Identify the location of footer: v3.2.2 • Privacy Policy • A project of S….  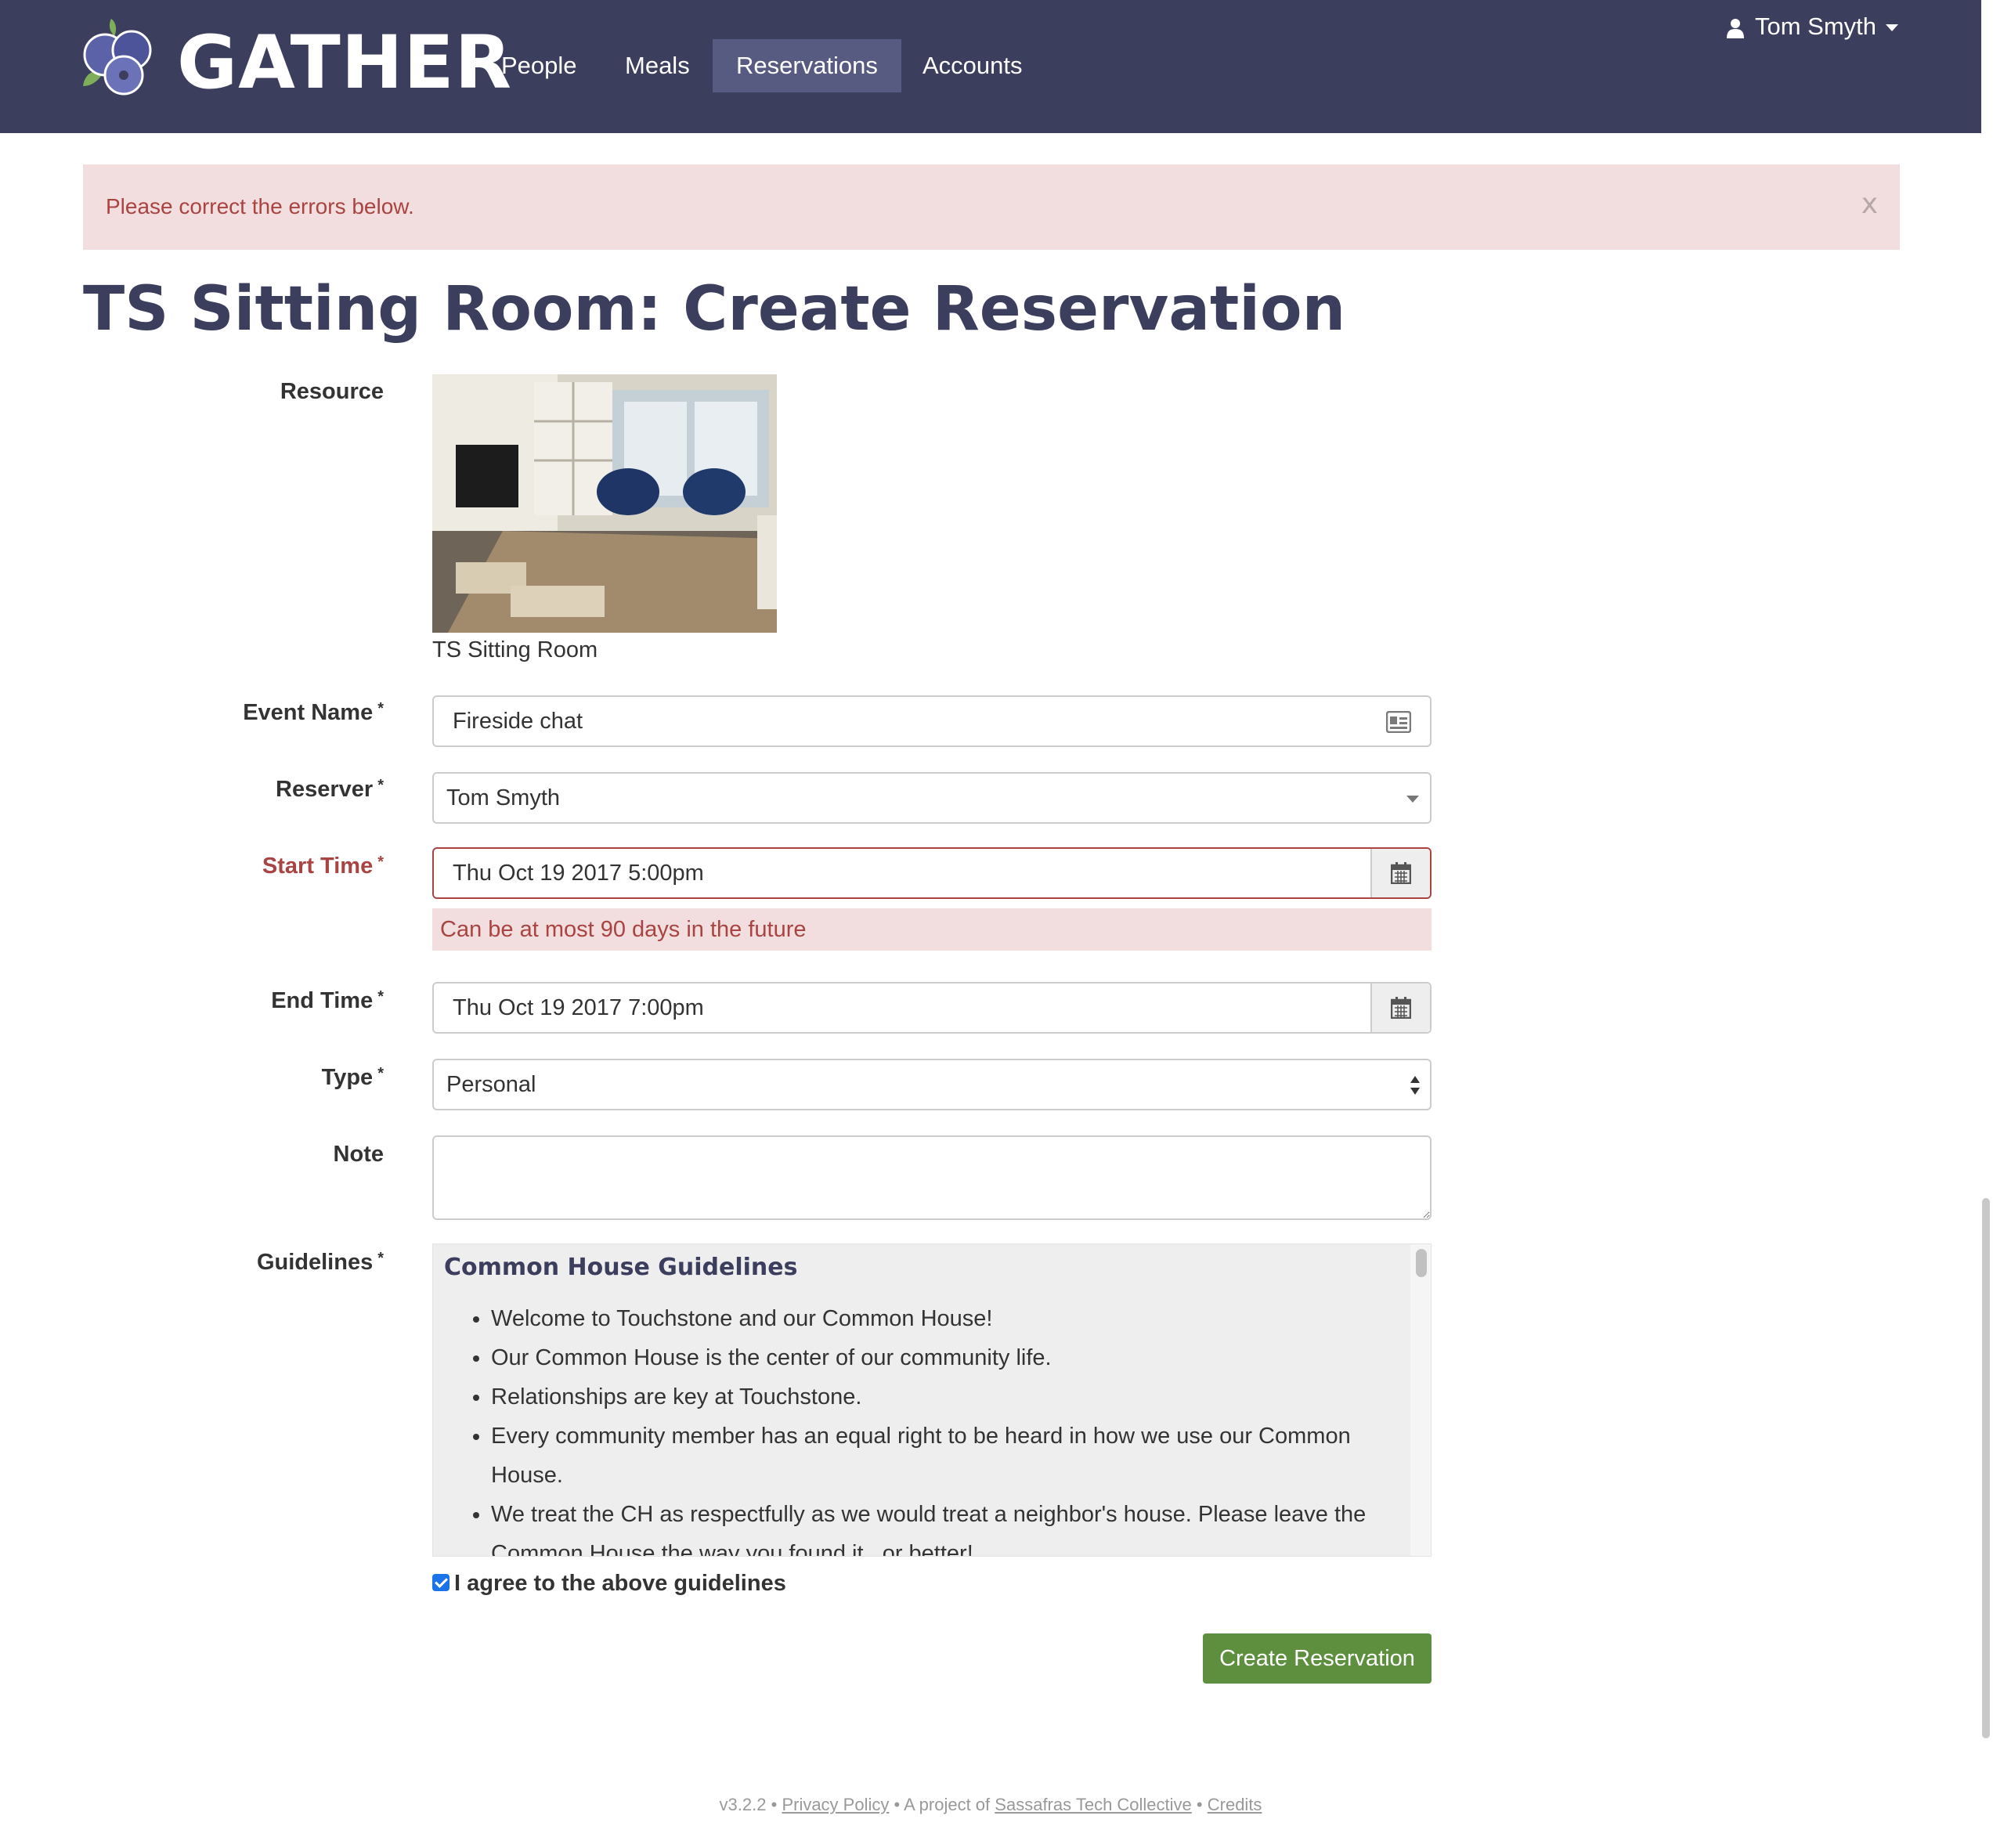
(990, 1804).